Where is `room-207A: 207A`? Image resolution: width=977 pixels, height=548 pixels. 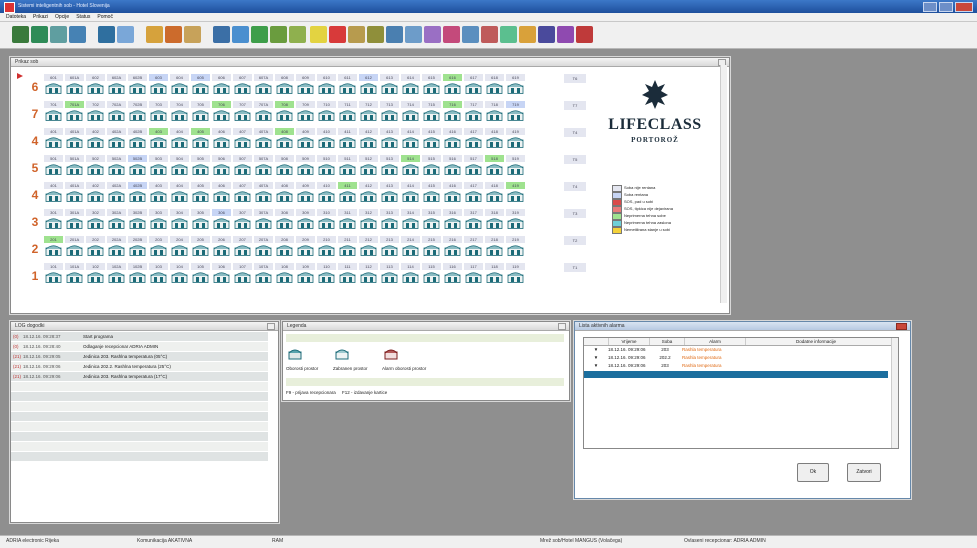 room-207A: 207A is located at coordinates (263, 246).